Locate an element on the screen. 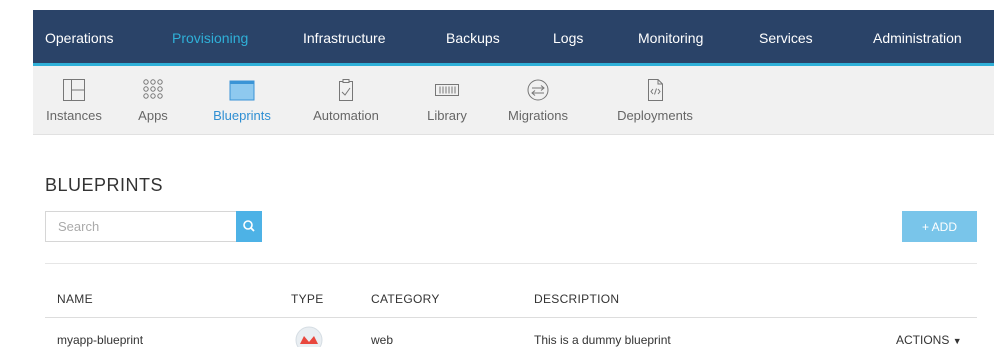  subnav-blueprints: Blueprints is located at coordinates (242, 100).